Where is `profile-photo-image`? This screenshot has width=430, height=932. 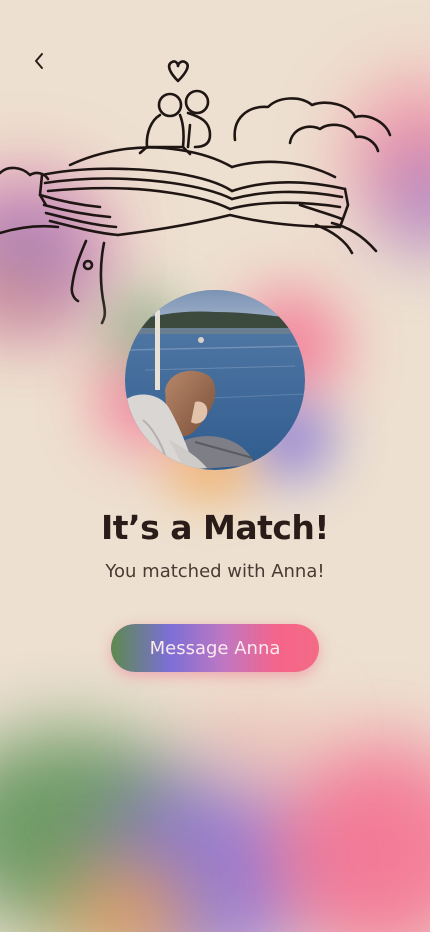
profile-photo-image is located at coordinates (215, 380).